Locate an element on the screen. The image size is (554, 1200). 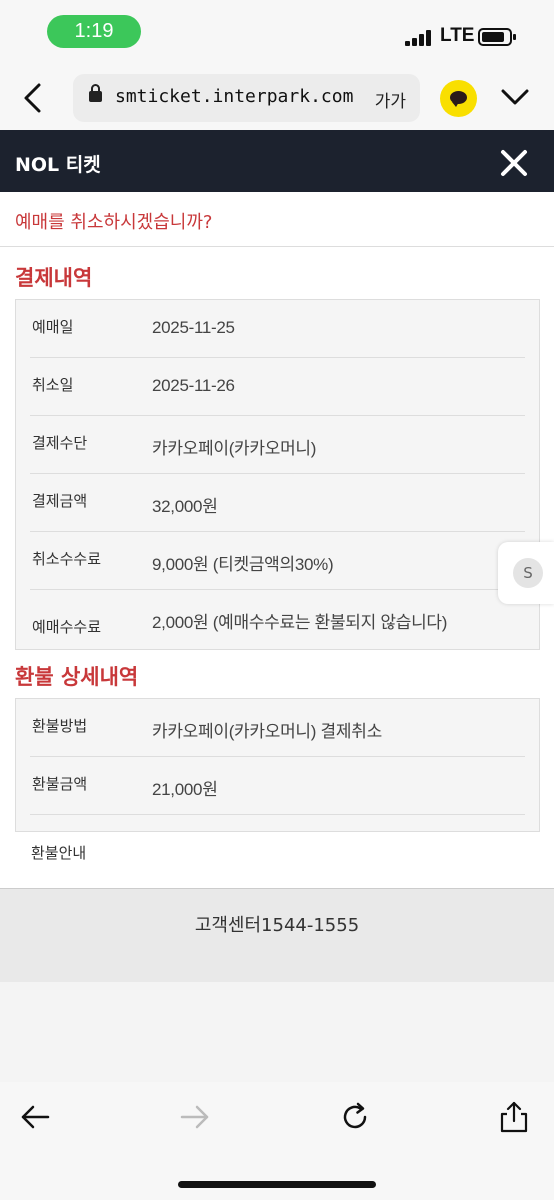
row-value: 32,000원 is located at coordinates (185, 506).